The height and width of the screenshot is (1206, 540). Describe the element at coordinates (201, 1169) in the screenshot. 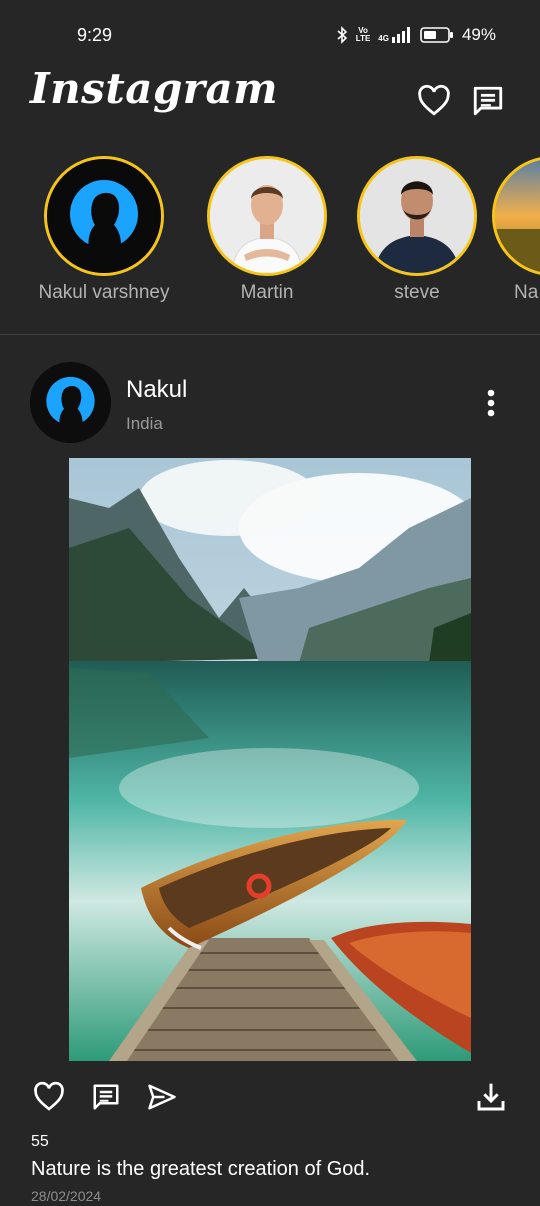

I see `post-caption: Nature is the greatest creation of God.` at that location.